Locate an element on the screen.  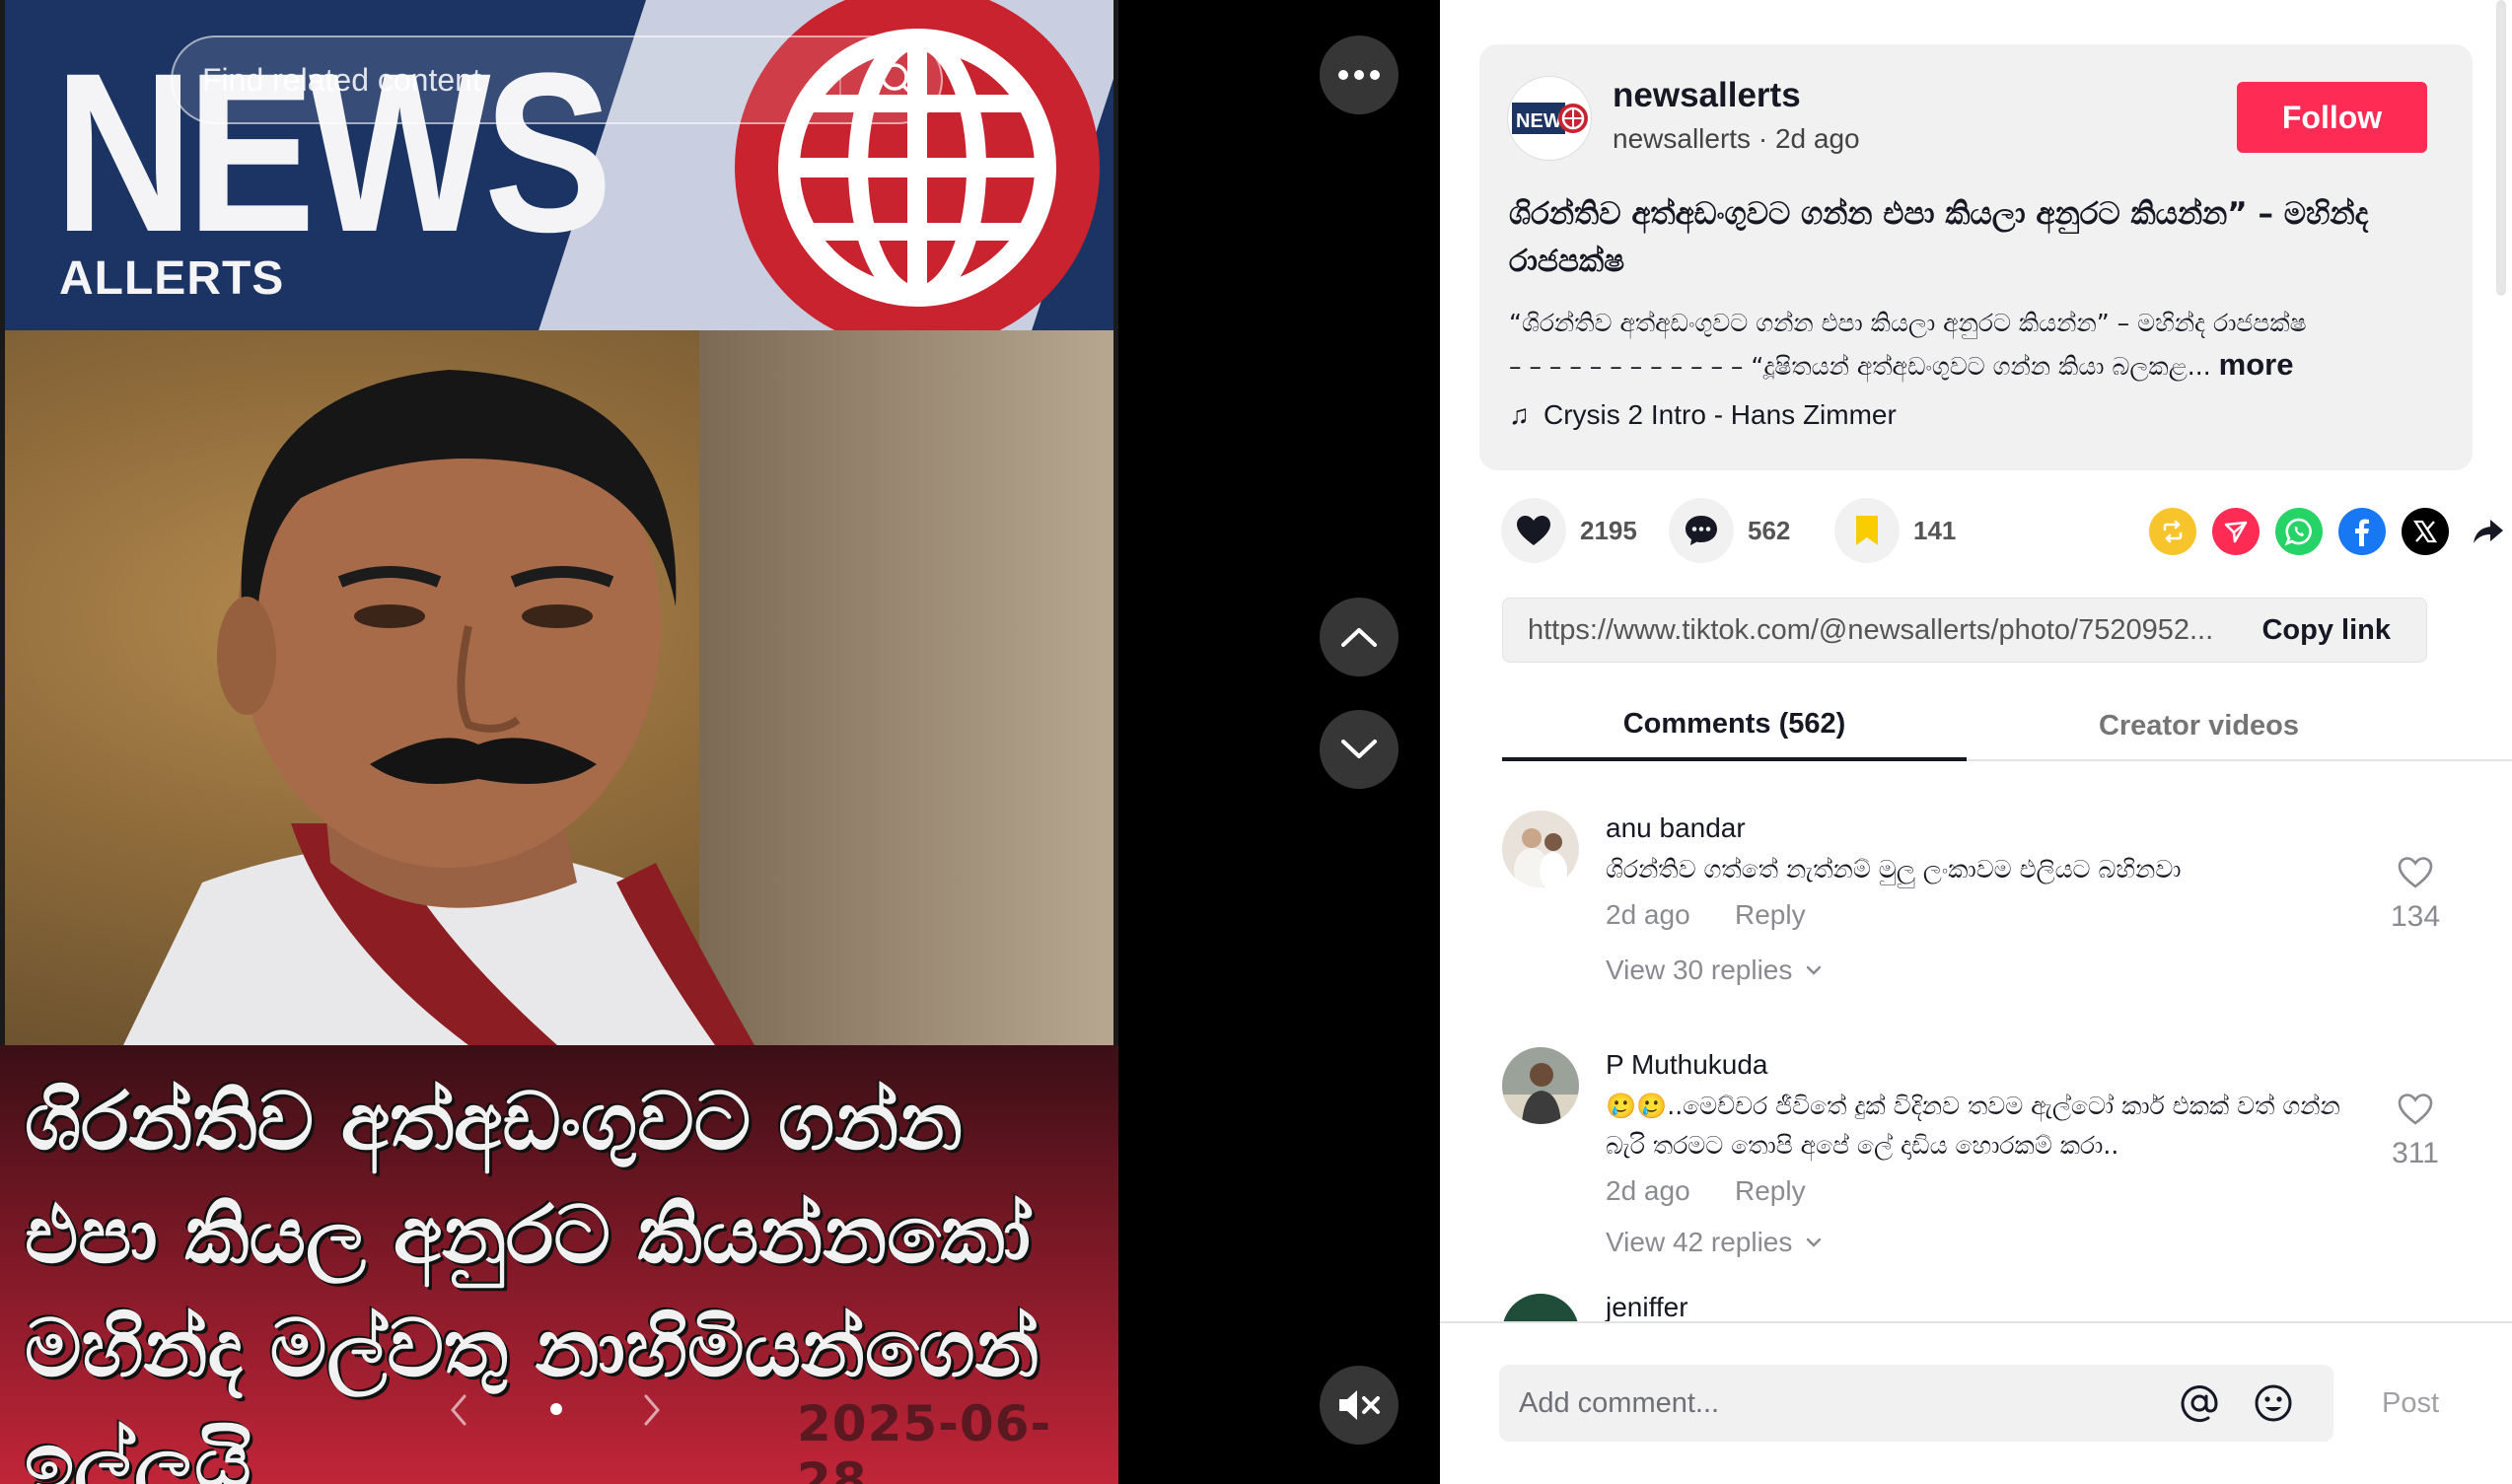
save-action: 141 is located at coordinates (1895, 530).